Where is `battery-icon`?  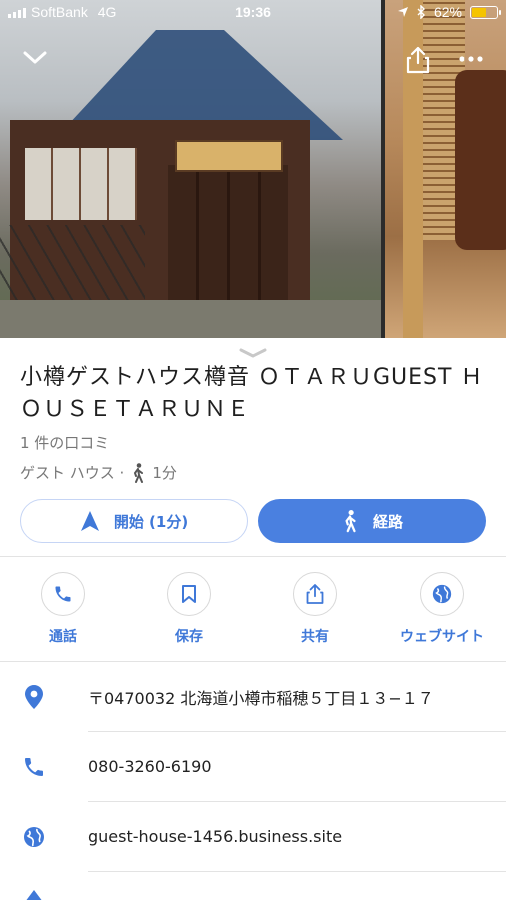
battery-icon is located at coordinates (485, 12).